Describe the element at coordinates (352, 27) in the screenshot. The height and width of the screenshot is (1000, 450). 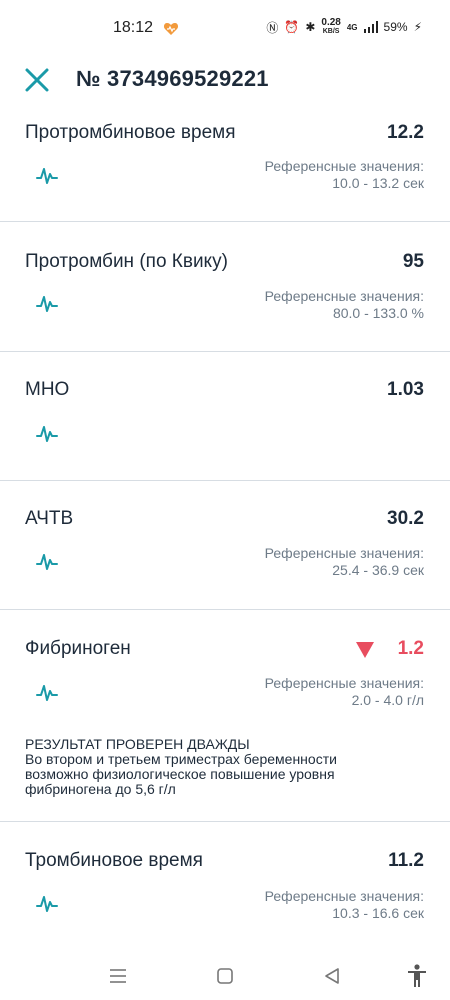
I see `network-type: 4G` at that location.